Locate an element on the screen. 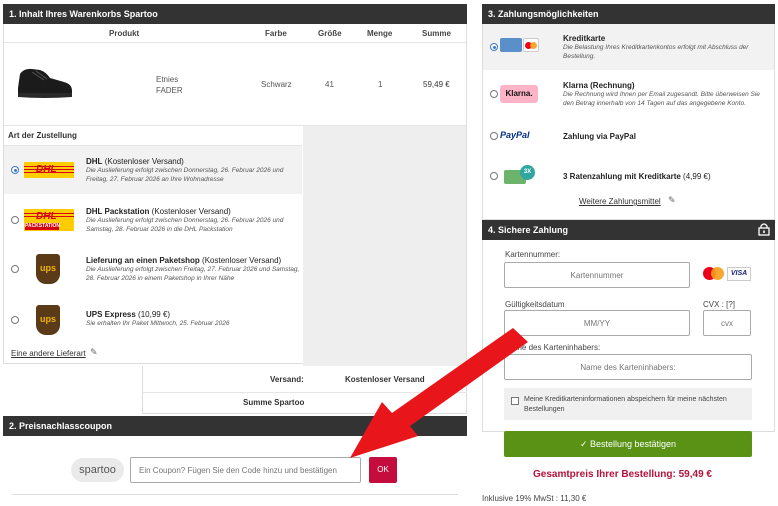 This screenshot has width=778, height=506. red-arrow-annotation is located at coordinates (439, 393).